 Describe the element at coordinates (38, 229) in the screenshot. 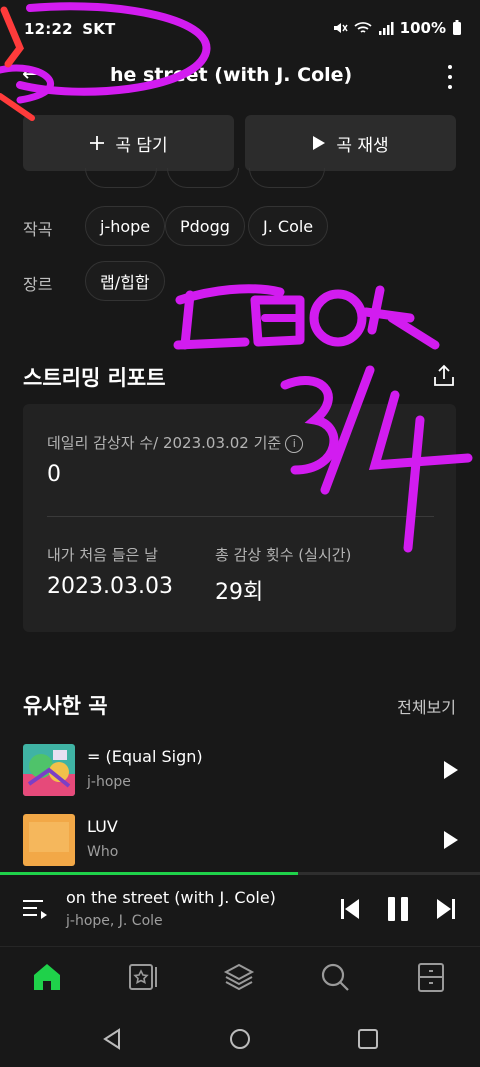

I see `composer-label: 작곡` at that location.